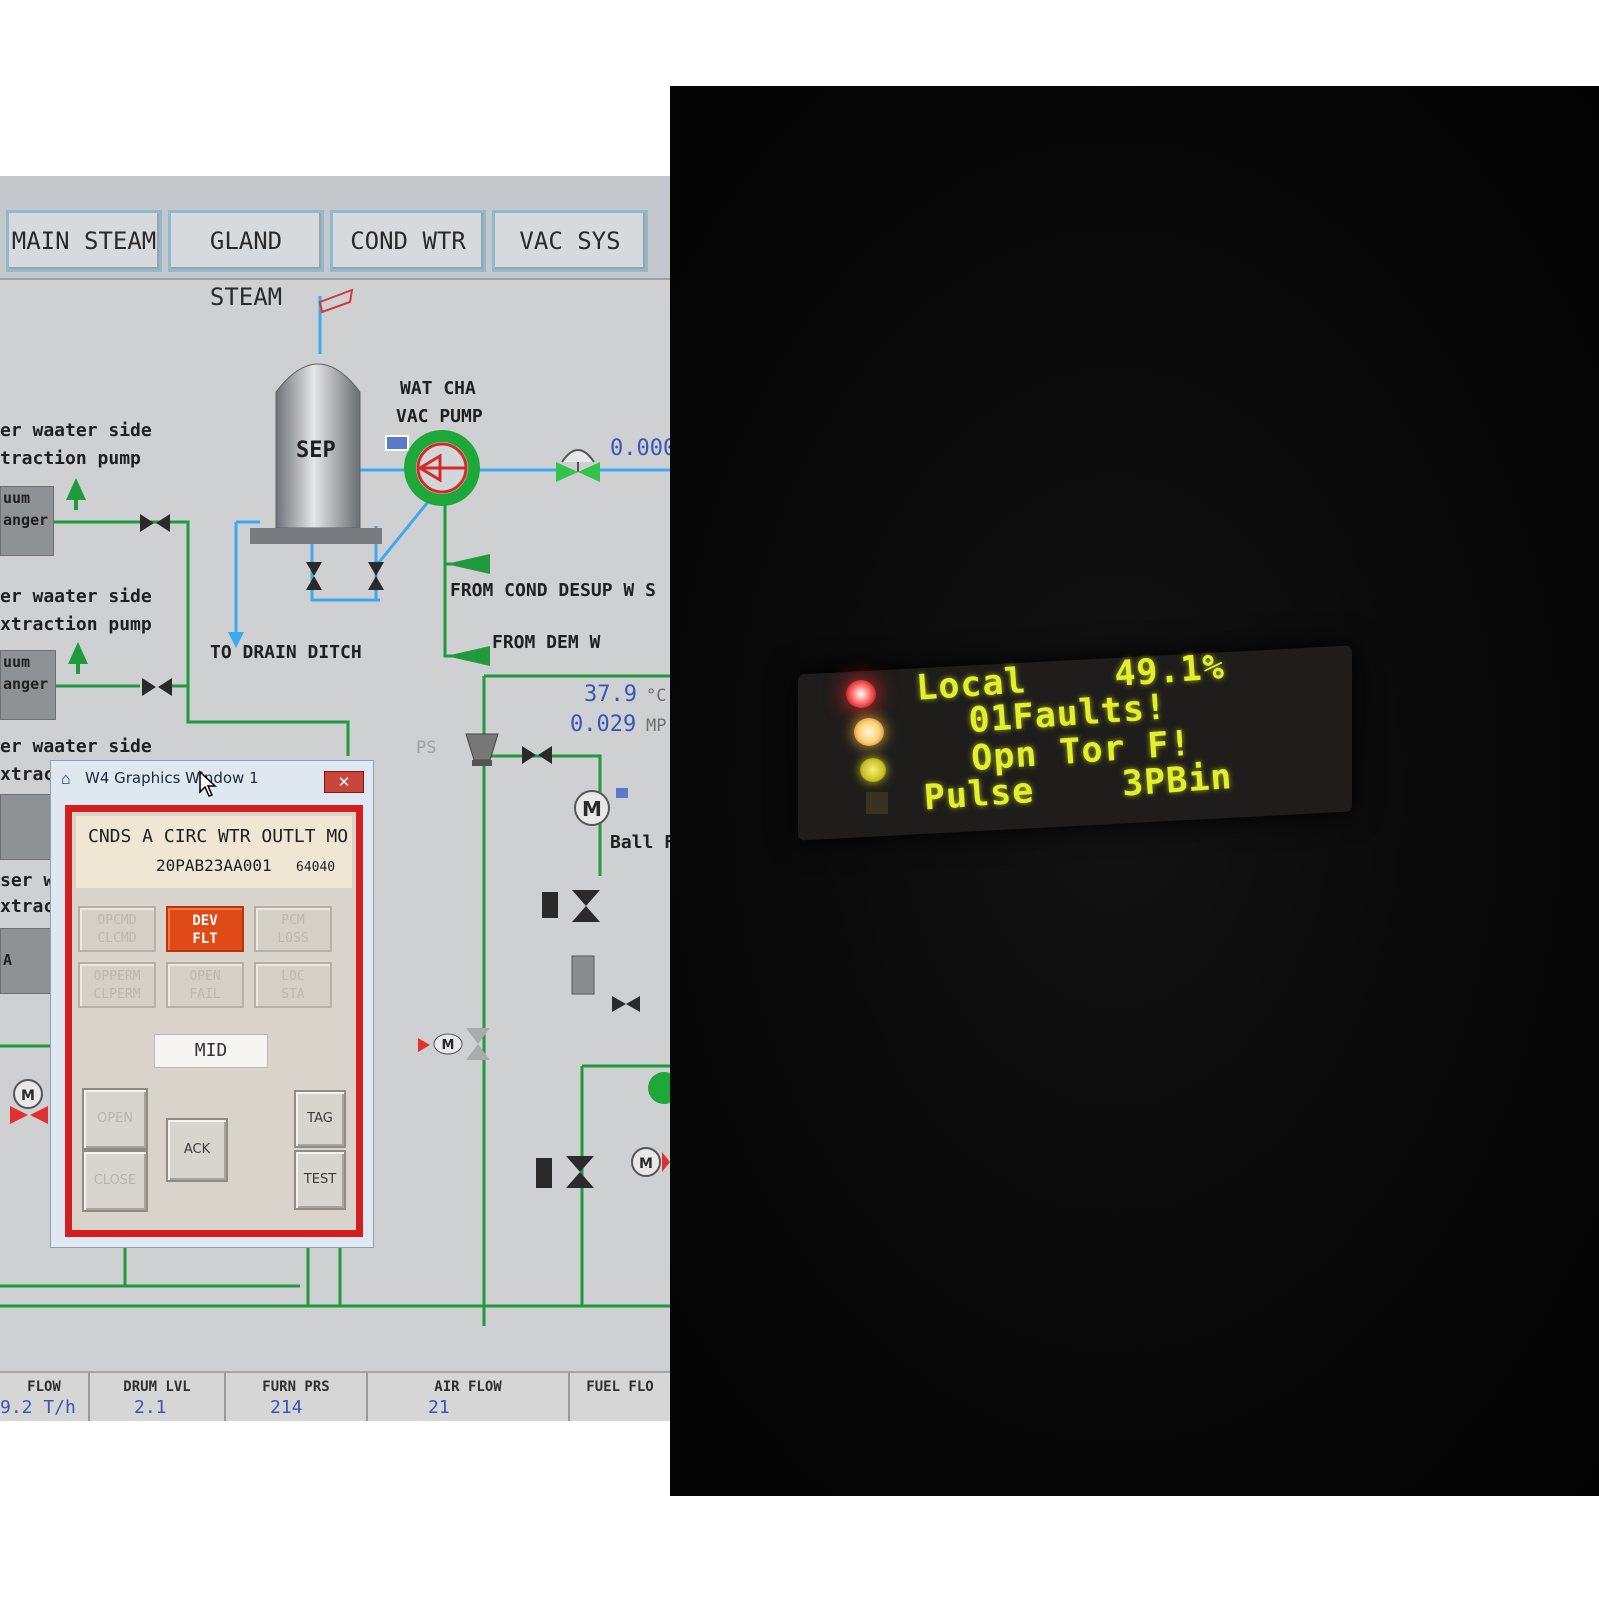 The height and width of the screenshot is (1599, 1599). Describe the element at coordinates (583, 975) in the screenshot. I see `strainer` at that location.